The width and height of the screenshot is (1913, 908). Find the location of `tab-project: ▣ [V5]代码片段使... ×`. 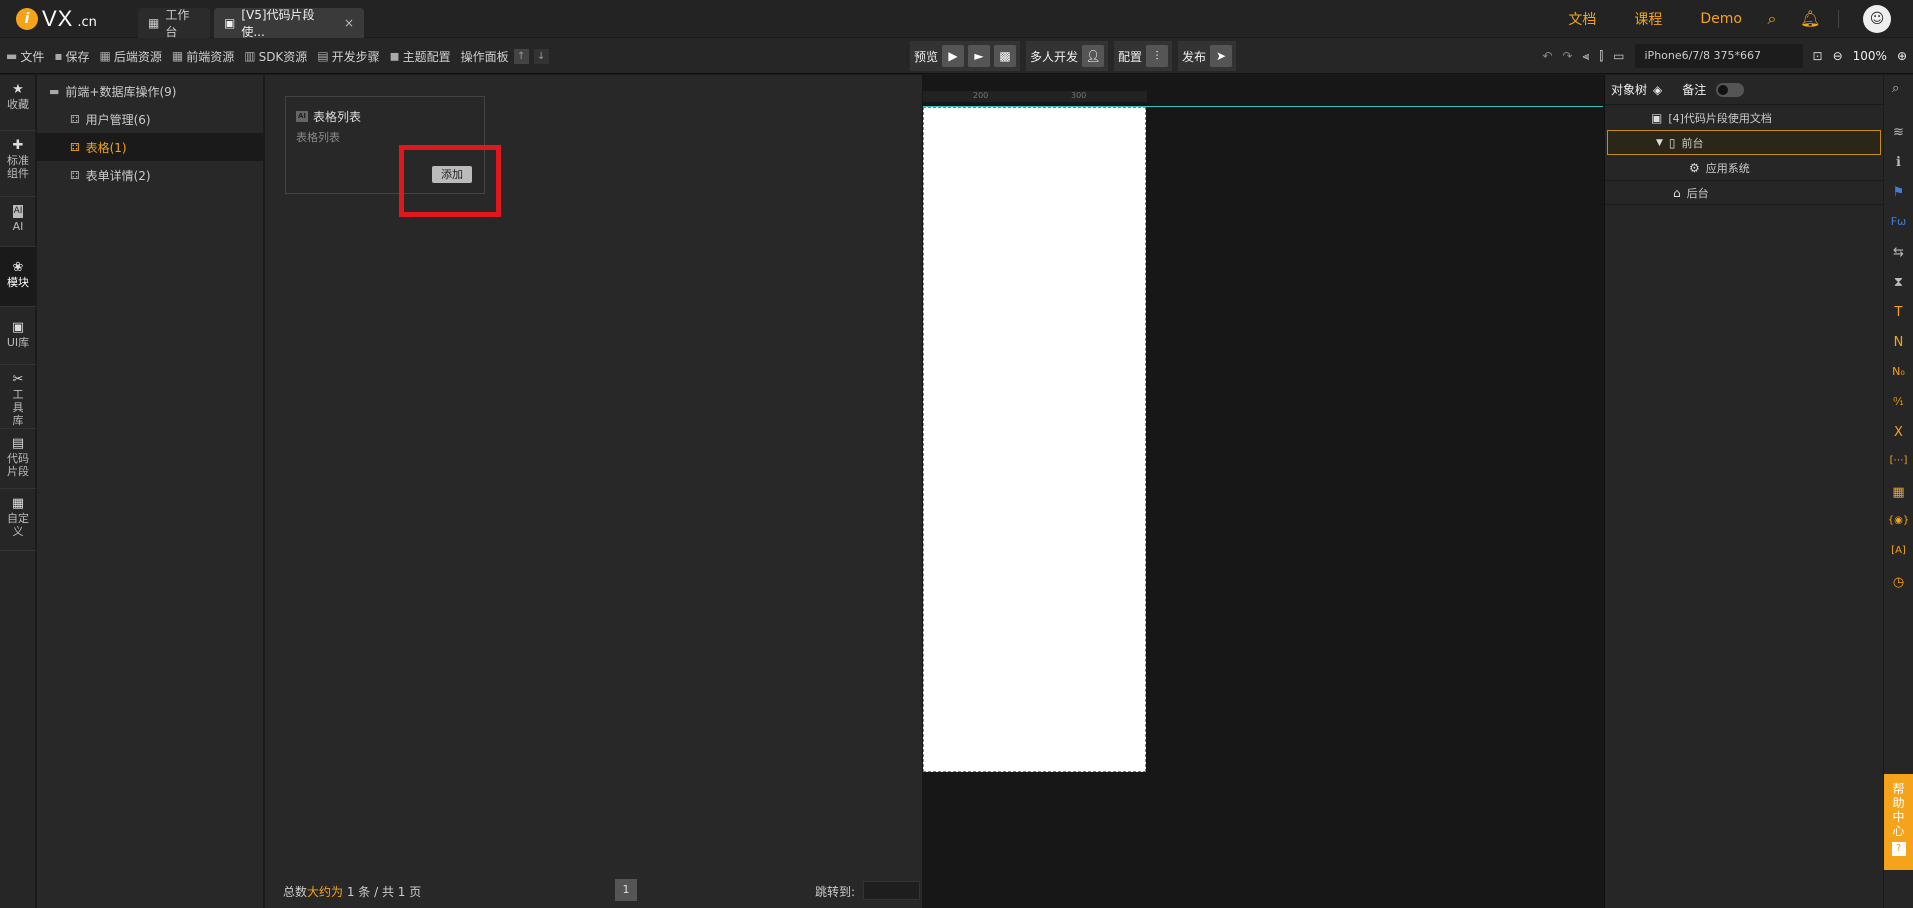

tab-project: ▣ [V5]代码片段使... × is located at coordinates (289, 23).